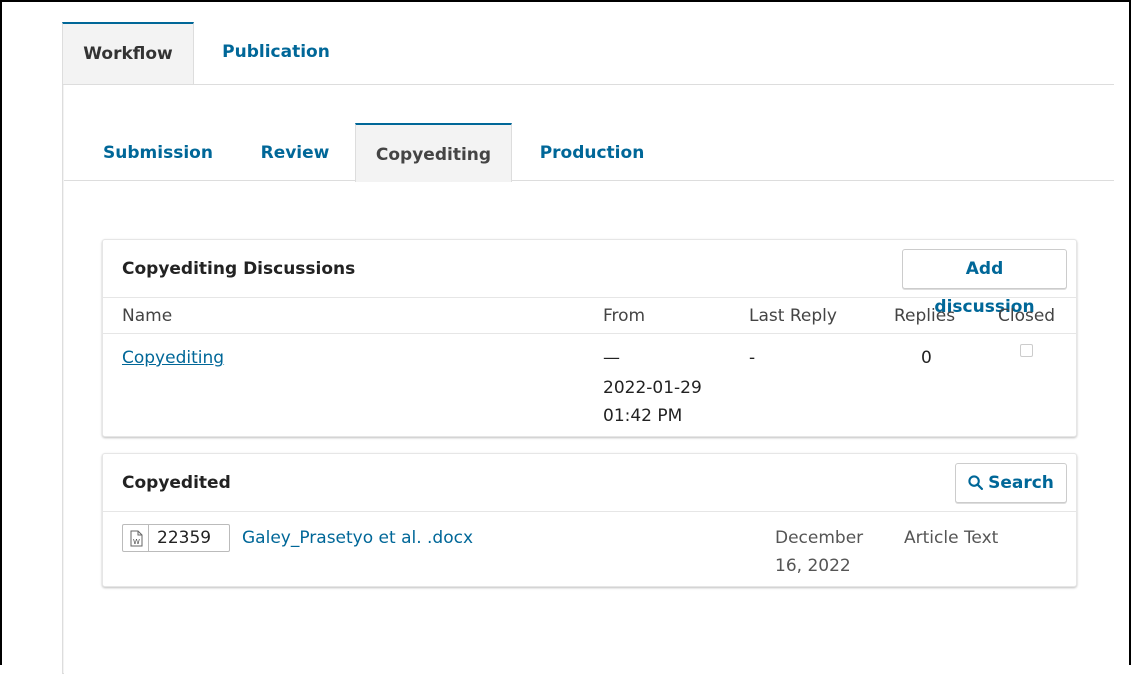 The height and width of the screenshot is (675, 1133). I want to click on add-discussion-button: Add discussion, so click(984, 283).